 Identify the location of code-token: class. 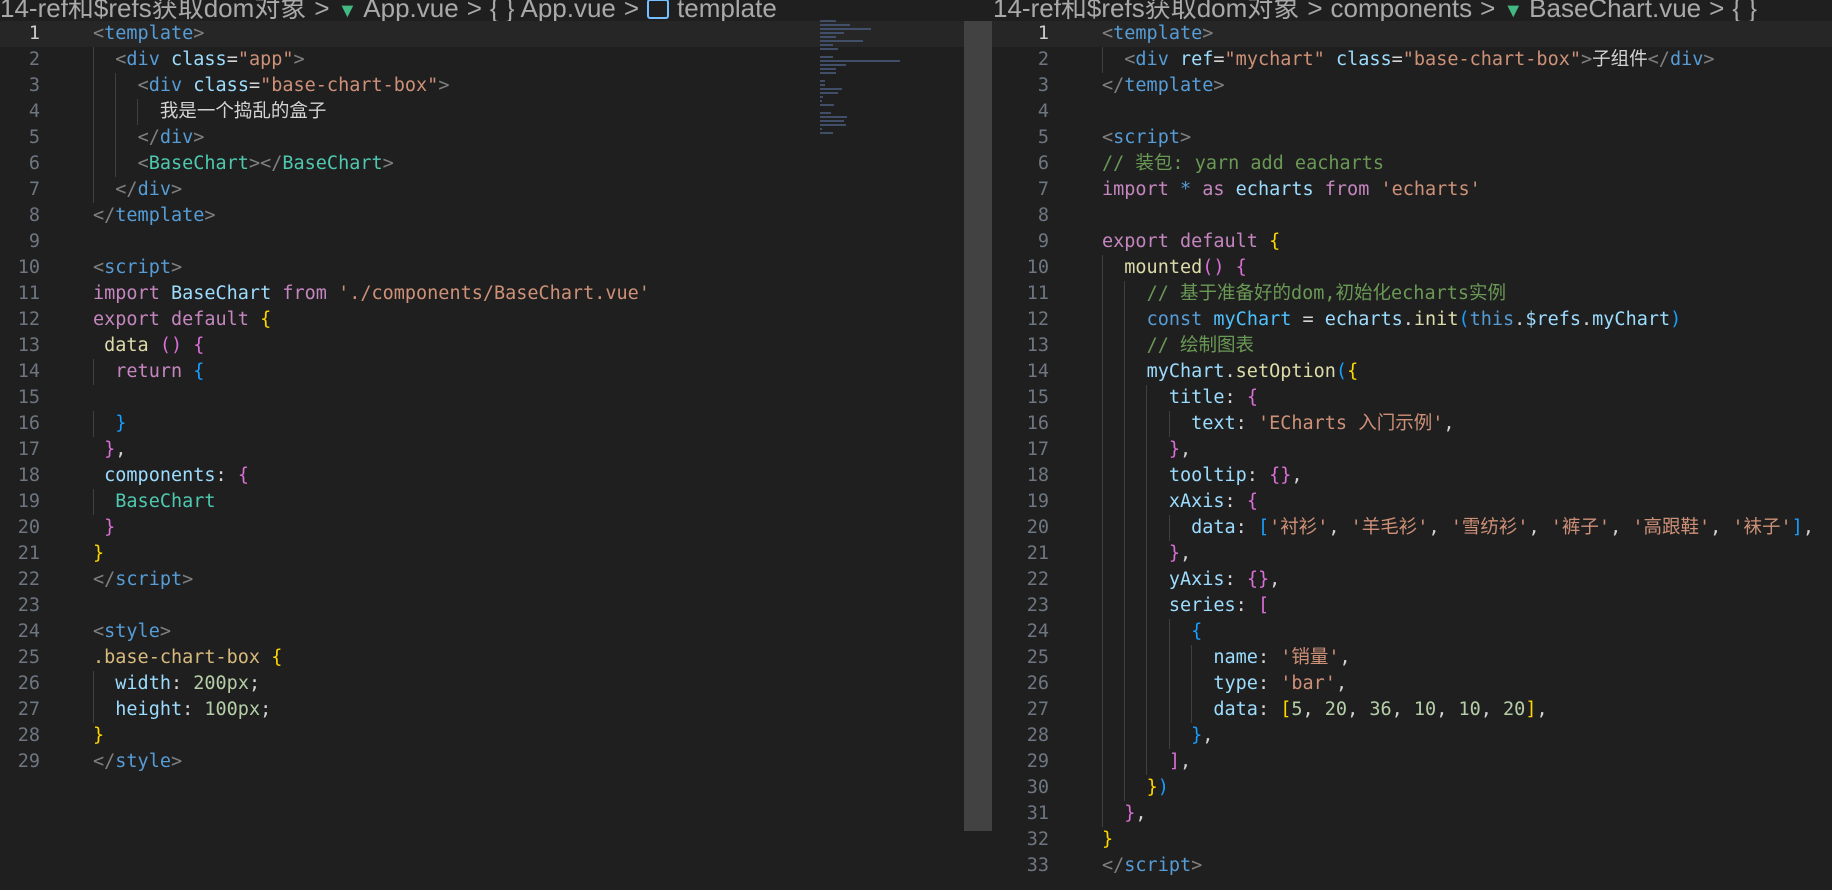
(1363, 59).